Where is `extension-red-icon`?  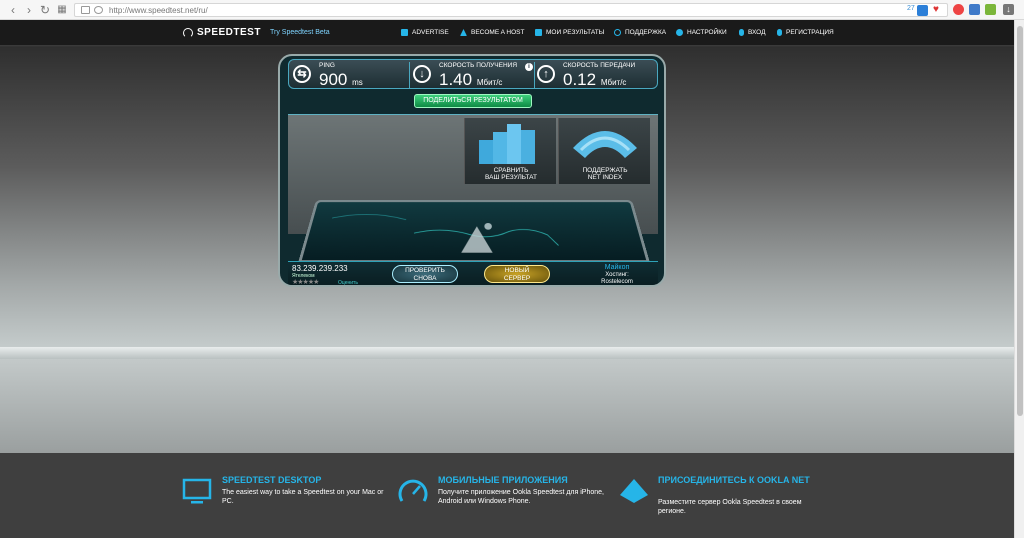
extension-red-icon is located at coordinates (958, 9).